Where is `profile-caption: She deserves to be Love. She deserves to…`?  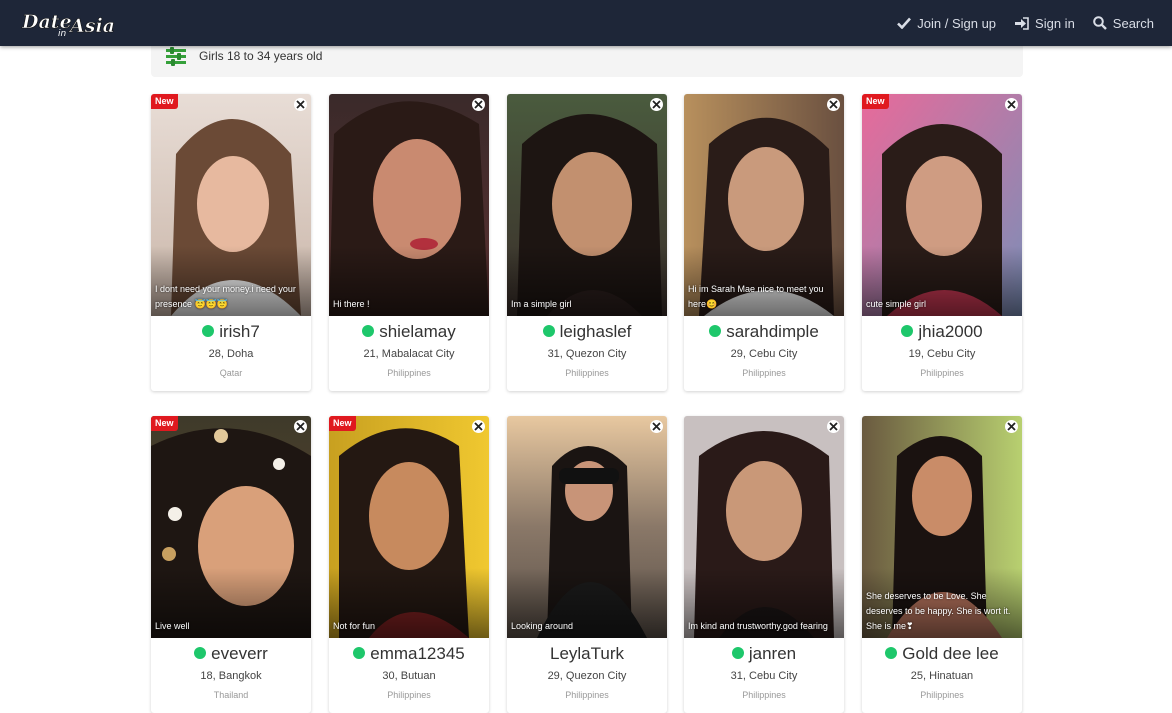 profile-caption: She deserves to be Love. She deserves to… is located at coordinates (938, 611).